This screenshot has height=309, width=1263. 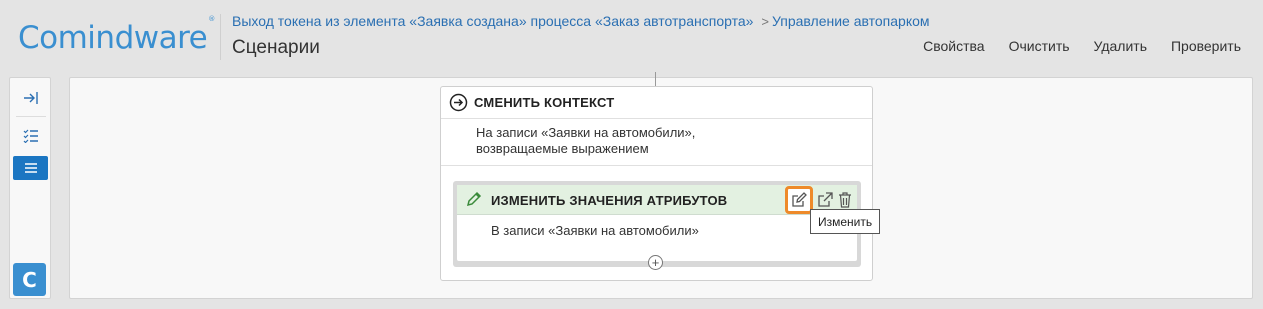 I want to click on block-divider, so click(x=656, y=165).